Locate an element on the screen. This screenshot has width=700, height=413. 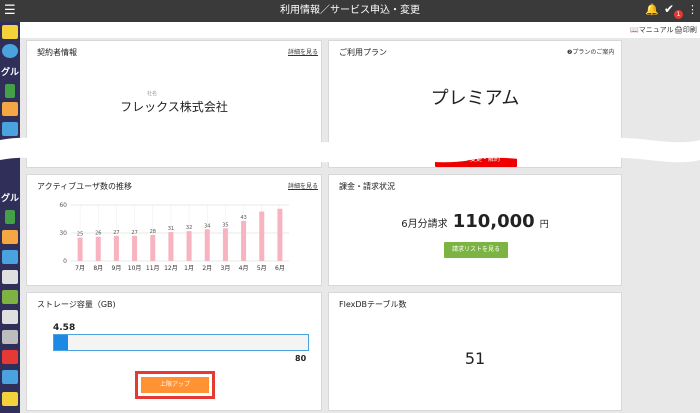
x-tick-label: 11月 is located at coordinates (153, 268).